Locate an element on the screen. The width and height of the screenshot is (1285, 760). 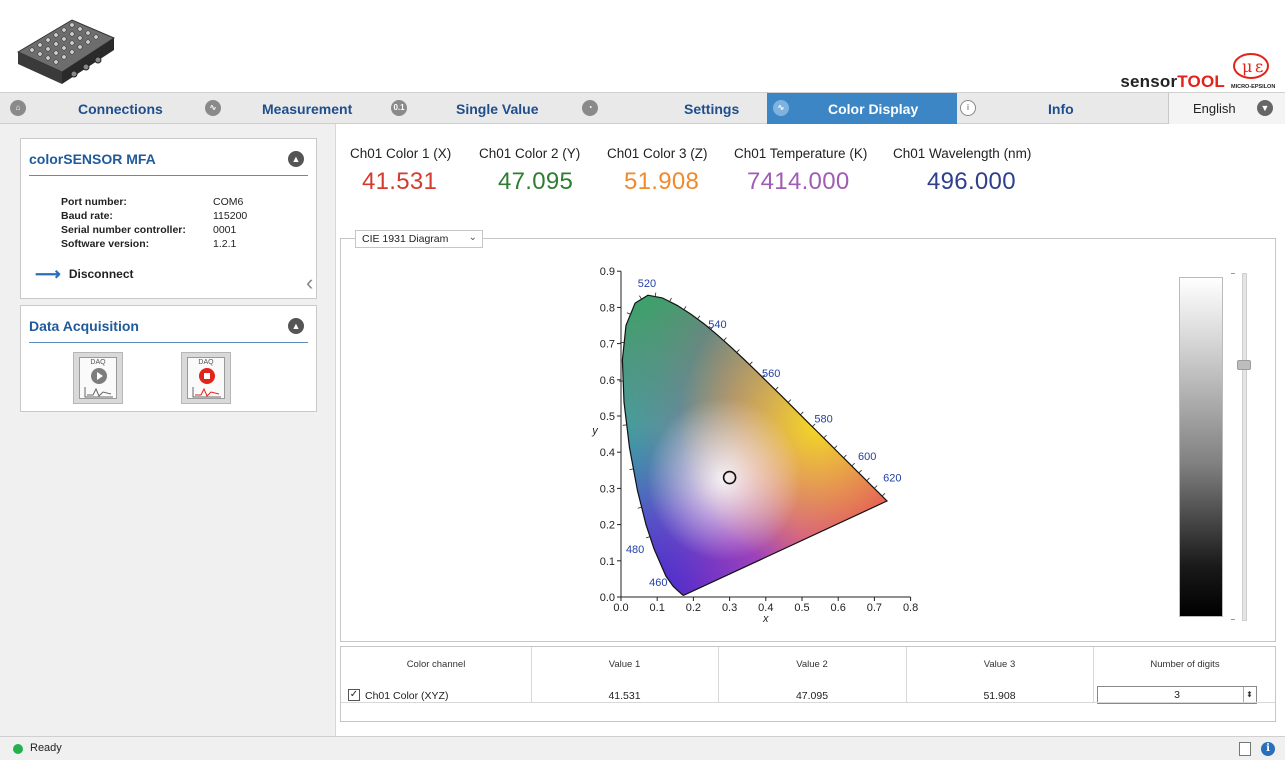
svg-text: MICRO-EPSILON is located at coordinates (1253, 87).